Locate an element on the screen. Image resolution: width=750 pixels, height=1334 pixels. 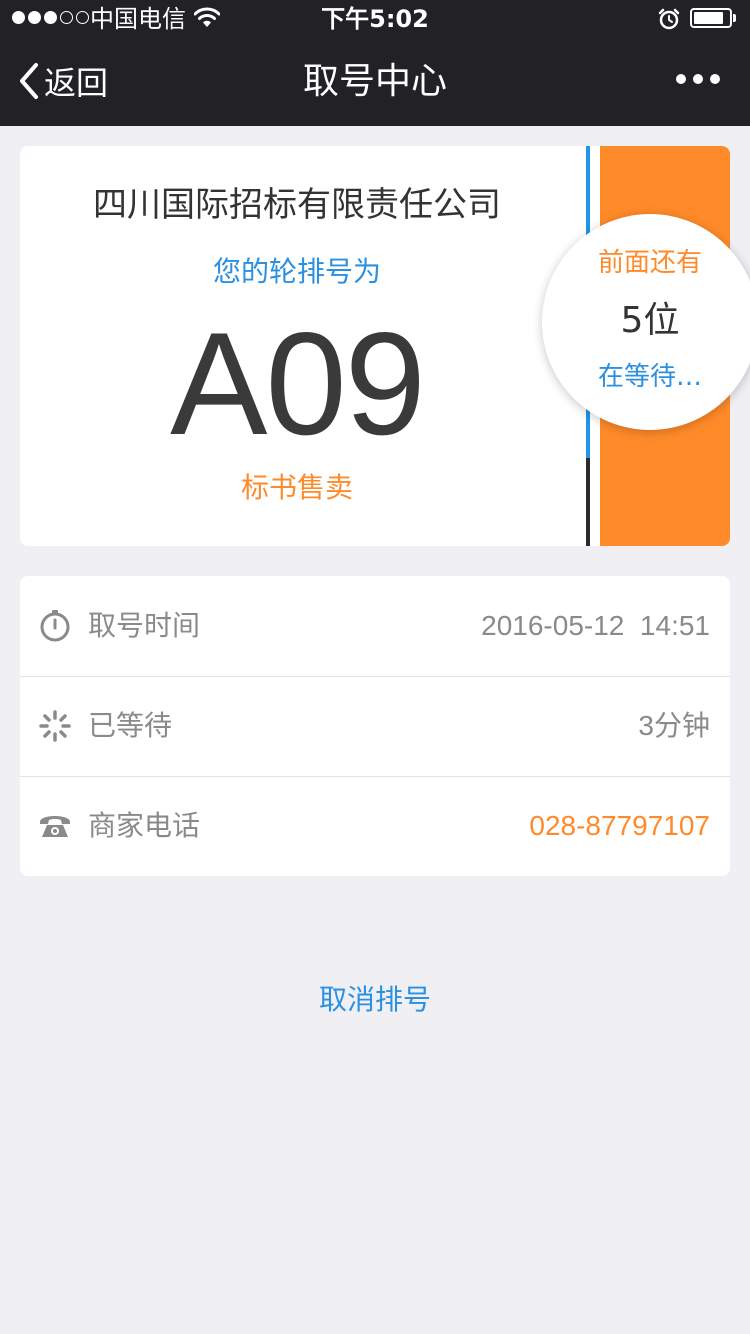
cancel-queue-button: 取消排号 is located at coordinates (375, 1000).